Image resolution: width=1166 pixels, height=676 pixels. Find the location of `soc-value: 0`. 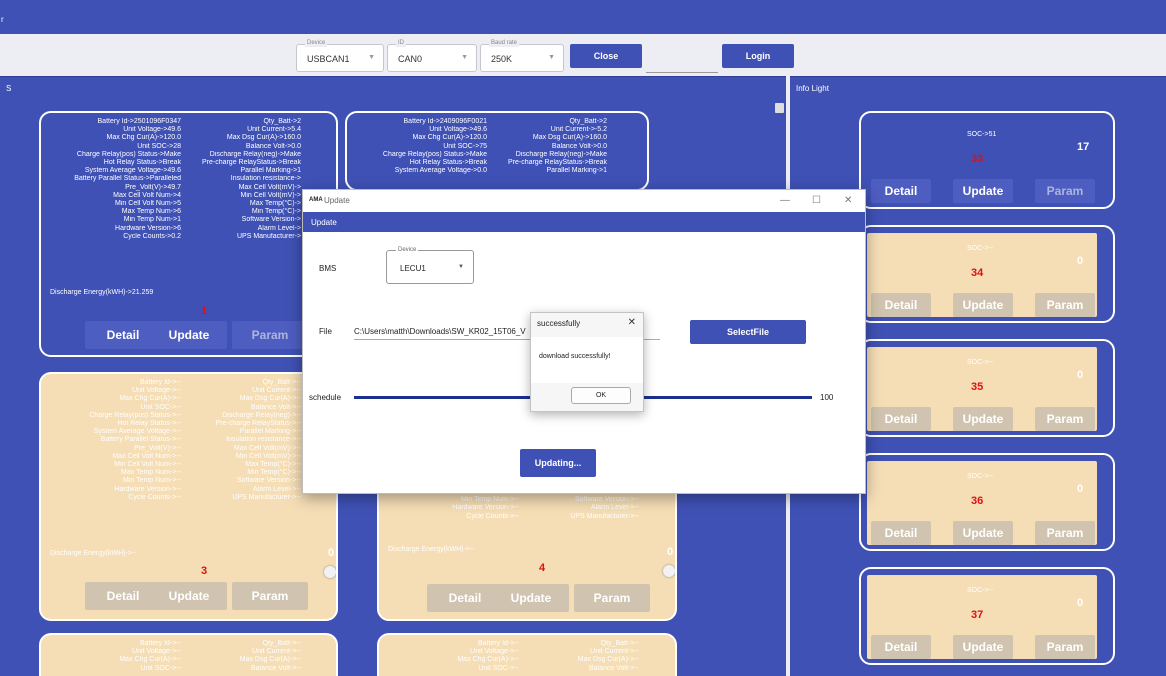

soc-value: 0 is located at coordinates (1080, 603).